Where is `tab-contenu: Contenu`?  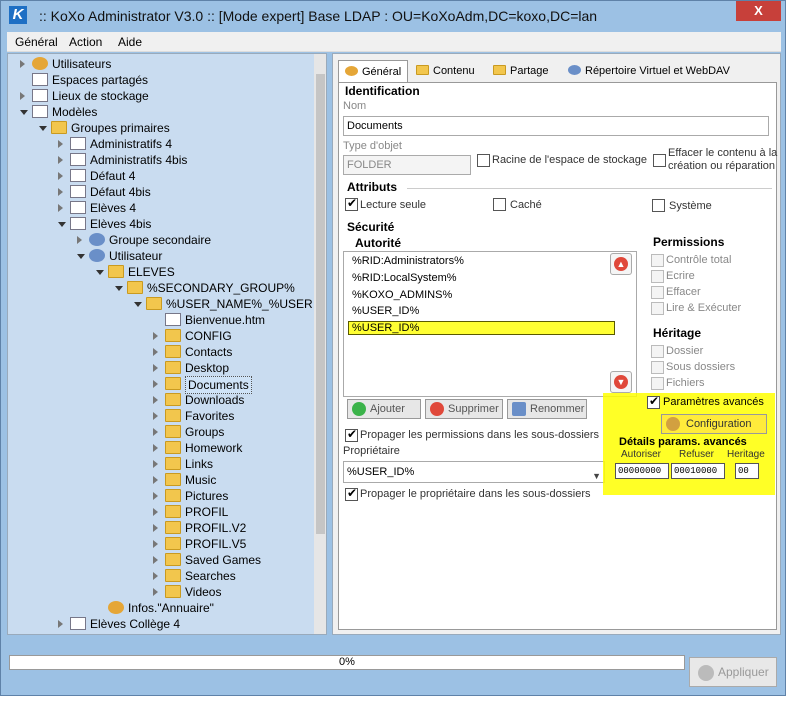 tab-contenu: Contenu is located at coordinates (445, 71).